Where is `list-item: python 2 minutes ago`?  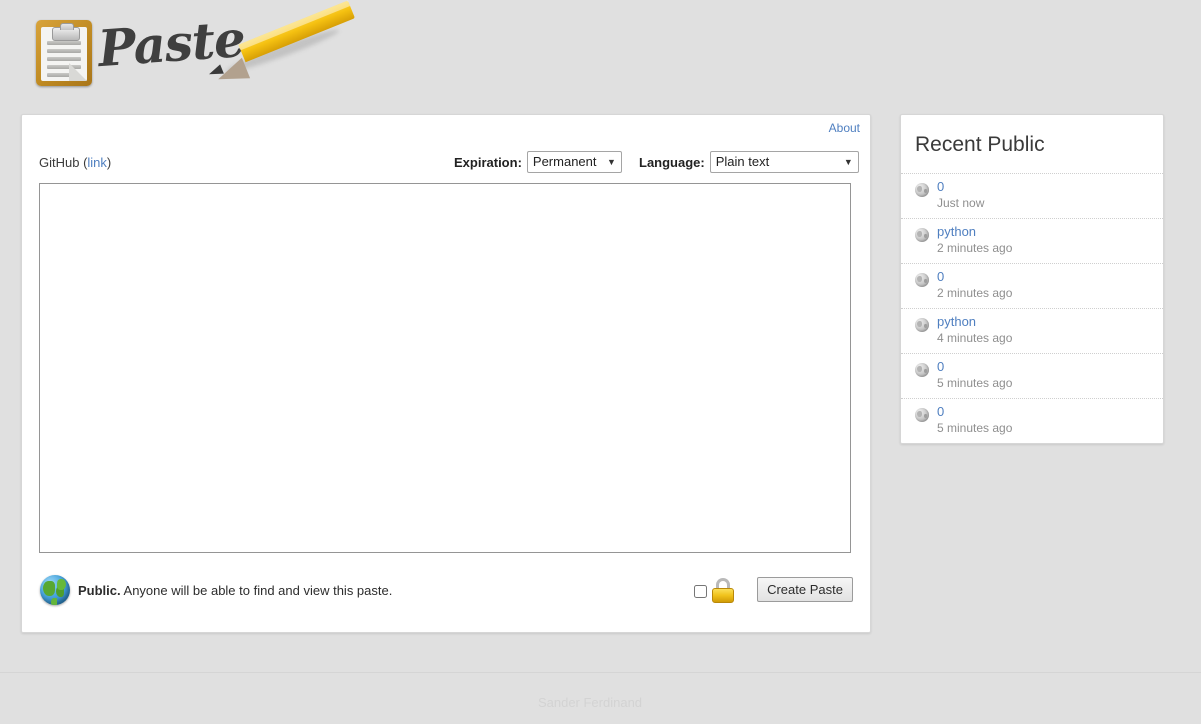
list-item: python 2 minutes ago is located at coordinates (1032, 240).